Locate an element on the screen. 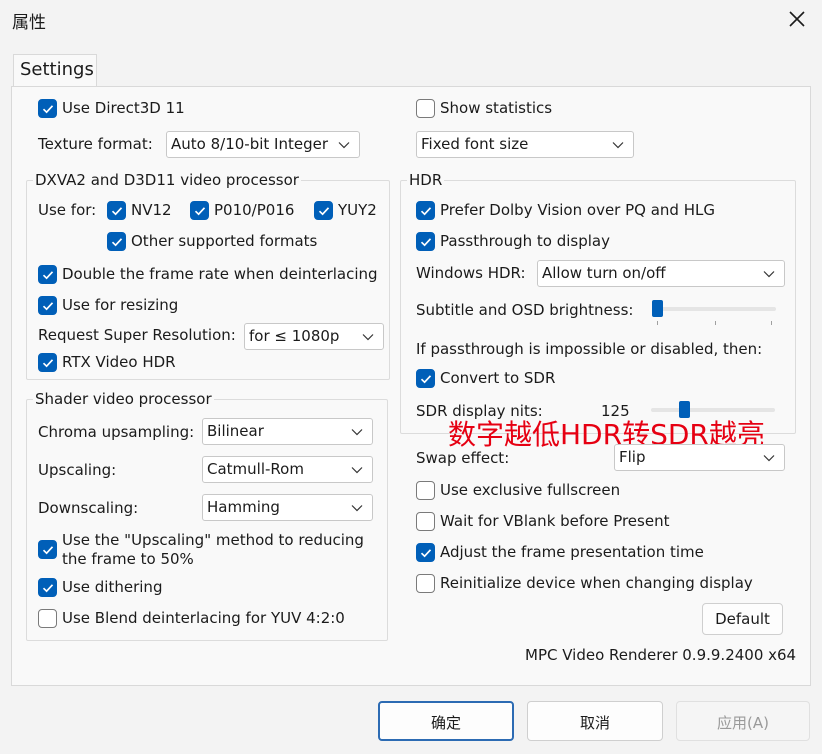 This screenshot has height=754, width=822. windows-hdr-select: Allow turn on/off is located at coordinates (661, 273).